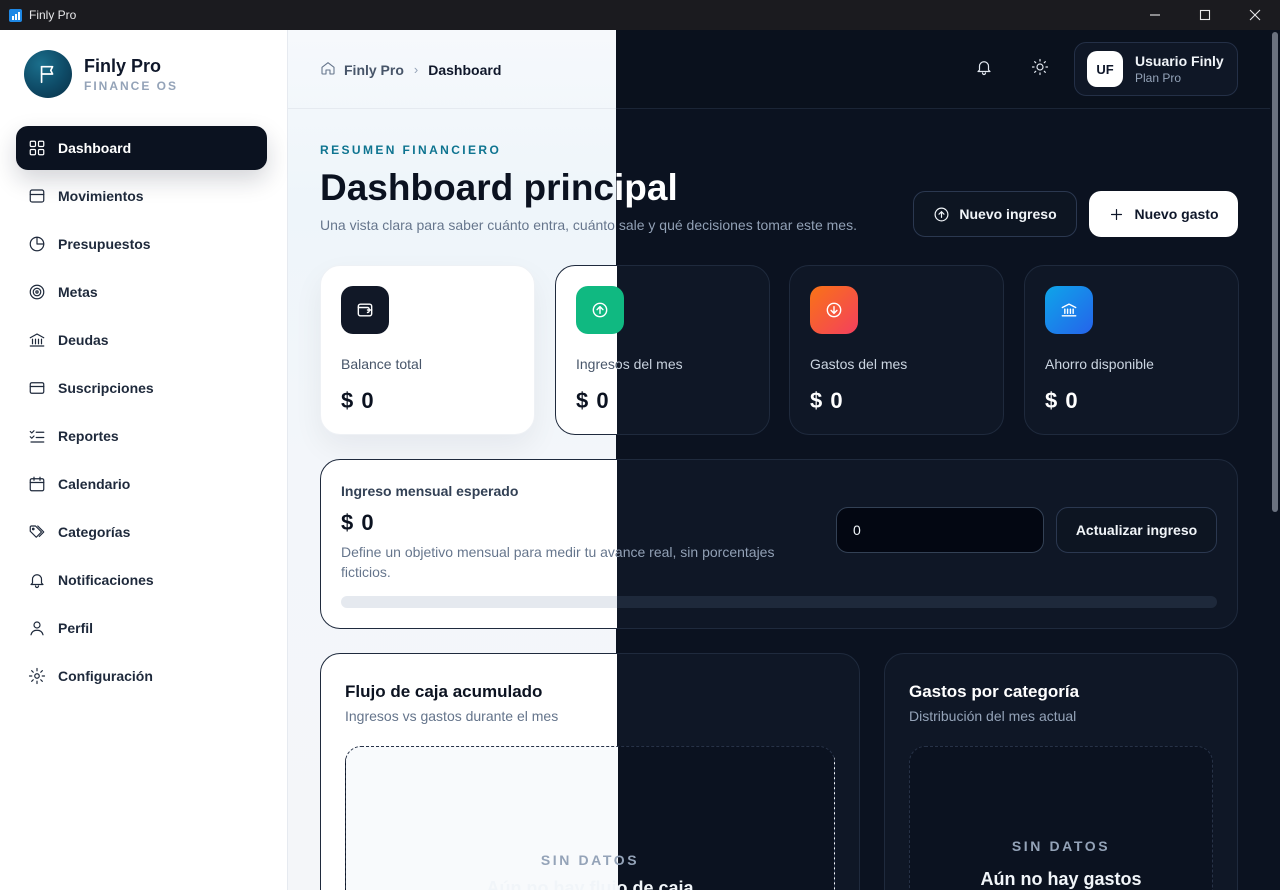 The image size is (1280, 890). I want to click on stat-label: Ahorro disponible, so click(1099, 364).